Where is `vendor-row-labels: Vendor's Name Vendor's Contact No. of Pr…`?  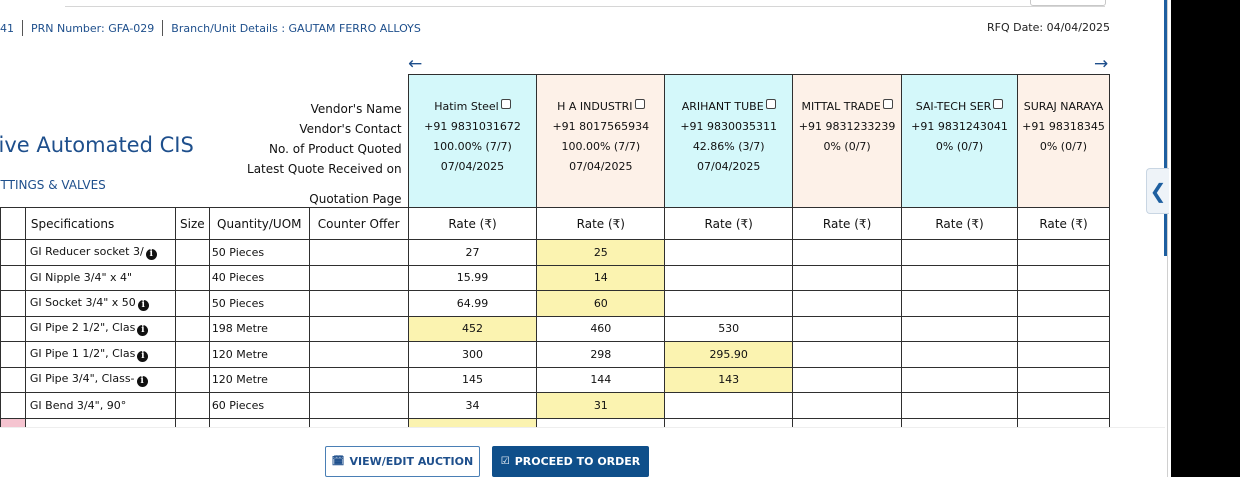
vendor-row-labels: Vendor's Name Vendor's Contact No. of Pr… is located at coordinates (324, 154).